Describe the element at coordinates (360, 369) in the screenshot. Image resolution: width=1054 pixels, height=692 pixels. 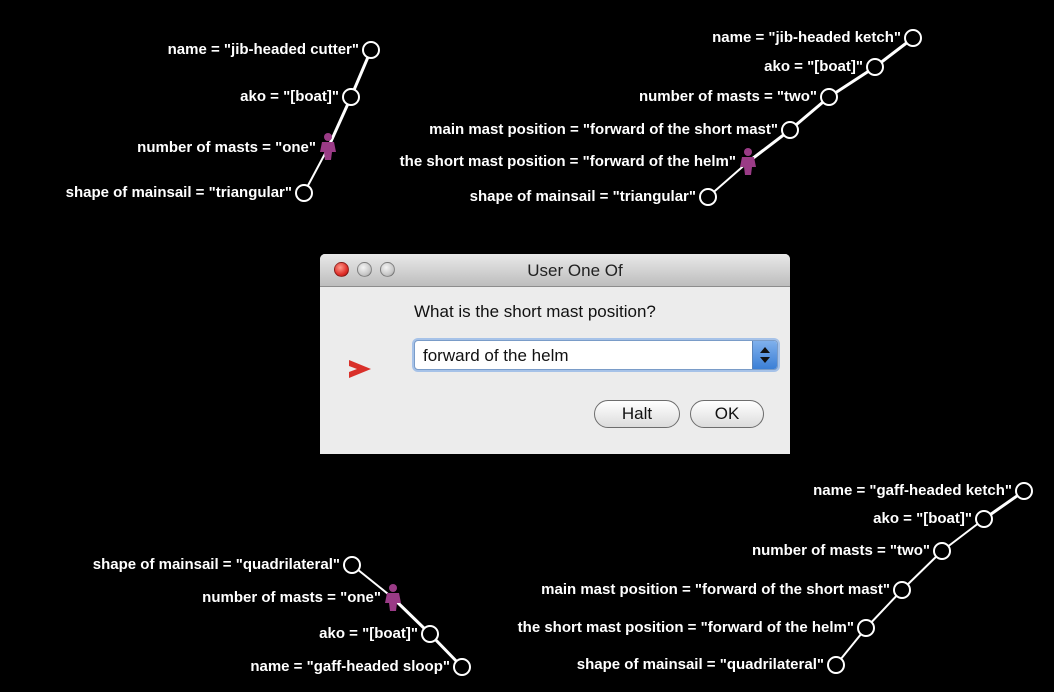
I see `arrow-right-icon` at that location.